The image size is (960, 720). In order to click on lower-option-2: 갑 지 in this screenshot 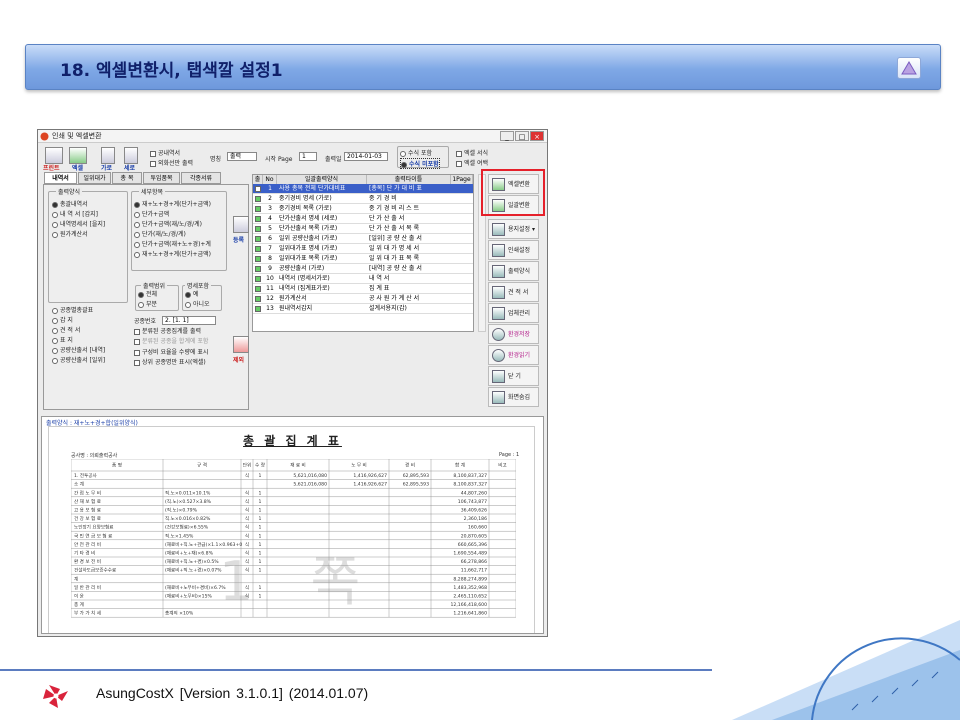, I will do `click(62, 321)`.